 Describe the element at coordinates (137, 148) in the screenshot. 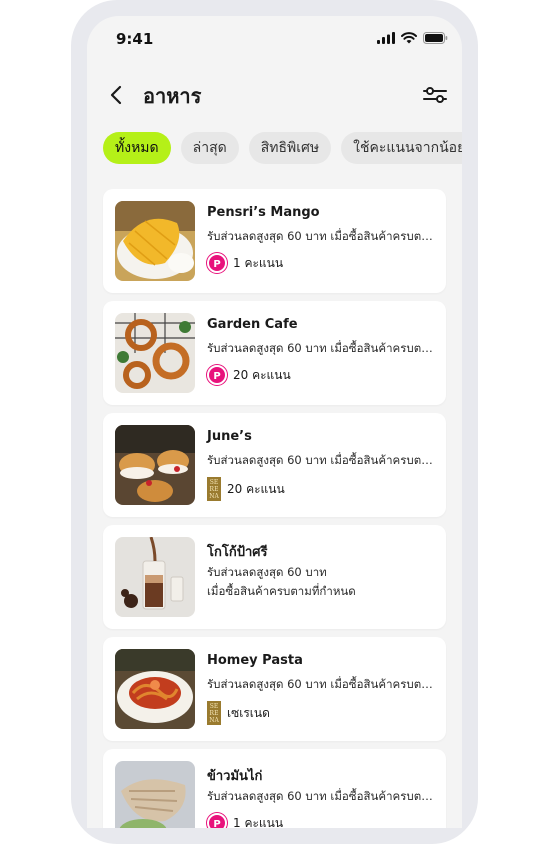

I see `chip-all: ทั้งหมด` at that location.